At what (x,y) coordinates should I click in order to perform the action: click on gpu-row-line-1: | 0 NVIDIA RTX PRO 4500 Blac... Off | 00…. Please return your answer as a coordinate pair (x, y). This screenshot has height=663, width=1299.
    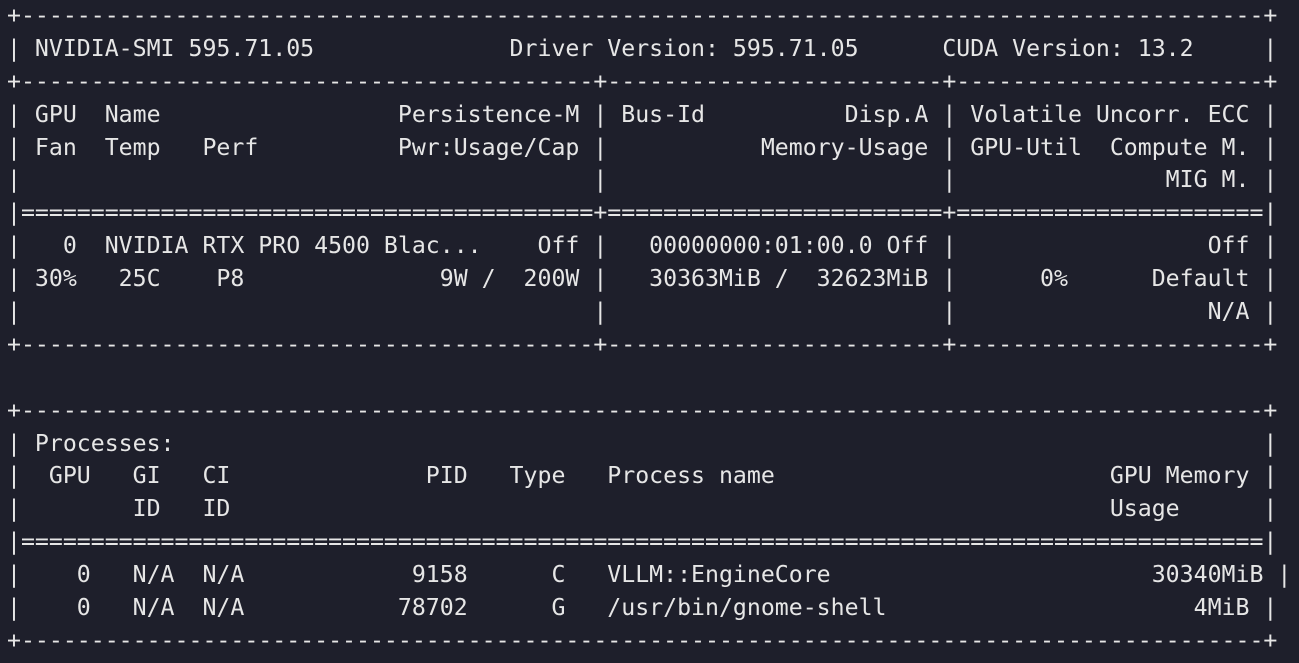
    Looking at the image, I should click on (642, 246).